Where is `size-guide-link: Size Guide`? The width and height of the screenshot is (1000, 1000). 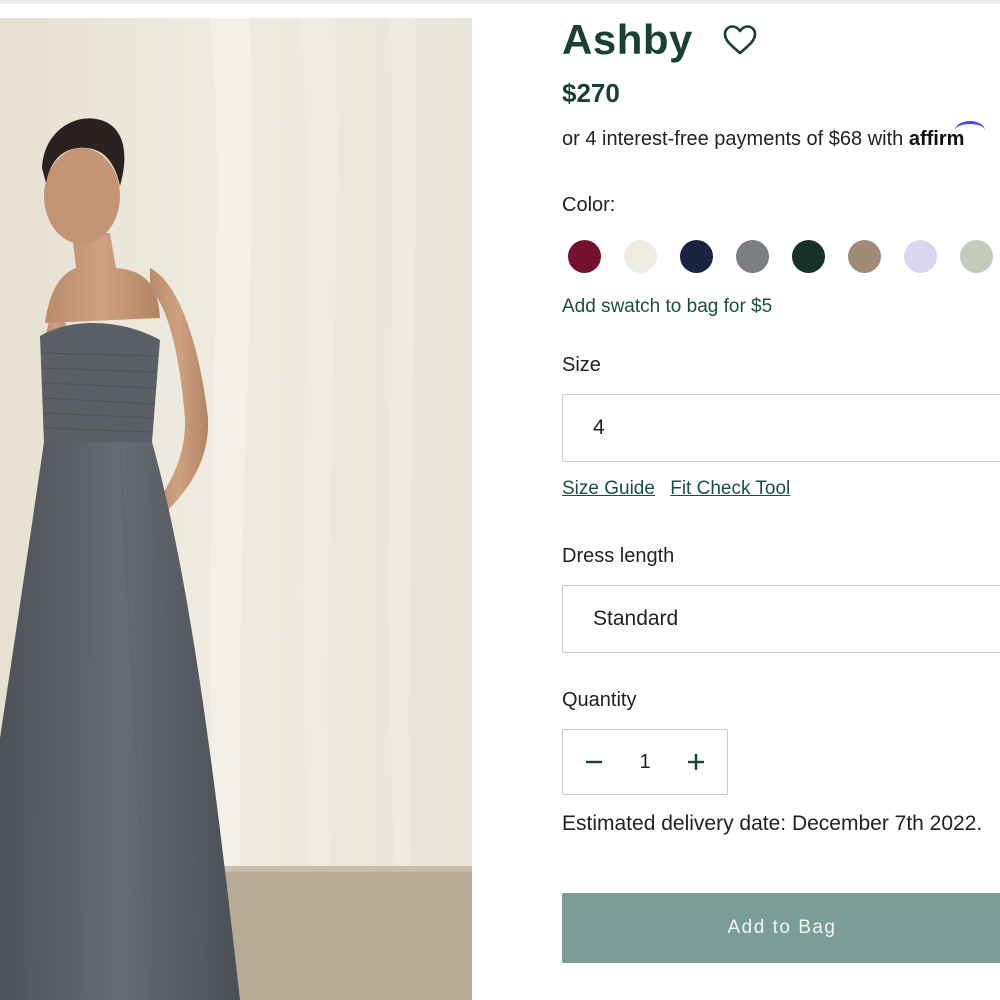 size-guide-link: Size Guide is located at coordinates (608, 488).